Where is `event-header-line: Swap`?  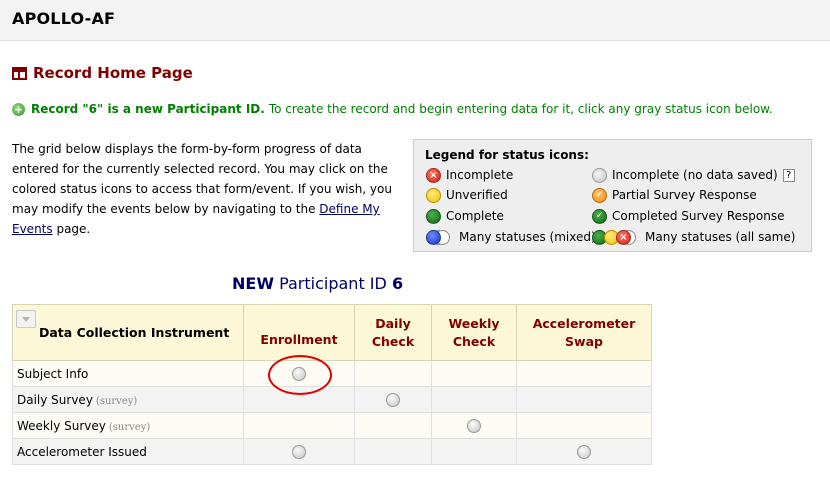 event-header-line: Swap is located at coordinates (584, 341).